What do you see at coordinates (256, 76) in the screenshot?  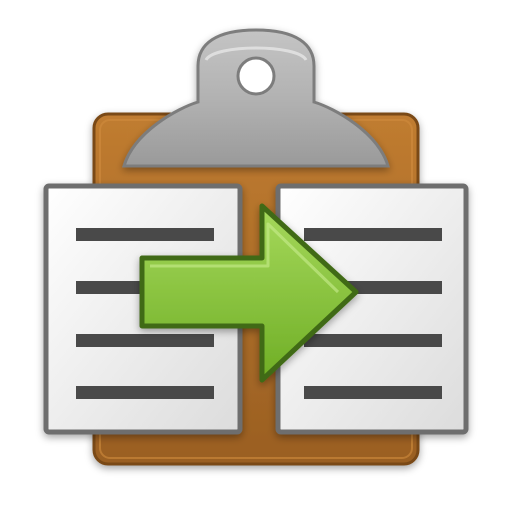 I see `clip-hole` at bounding box center [256, 76].